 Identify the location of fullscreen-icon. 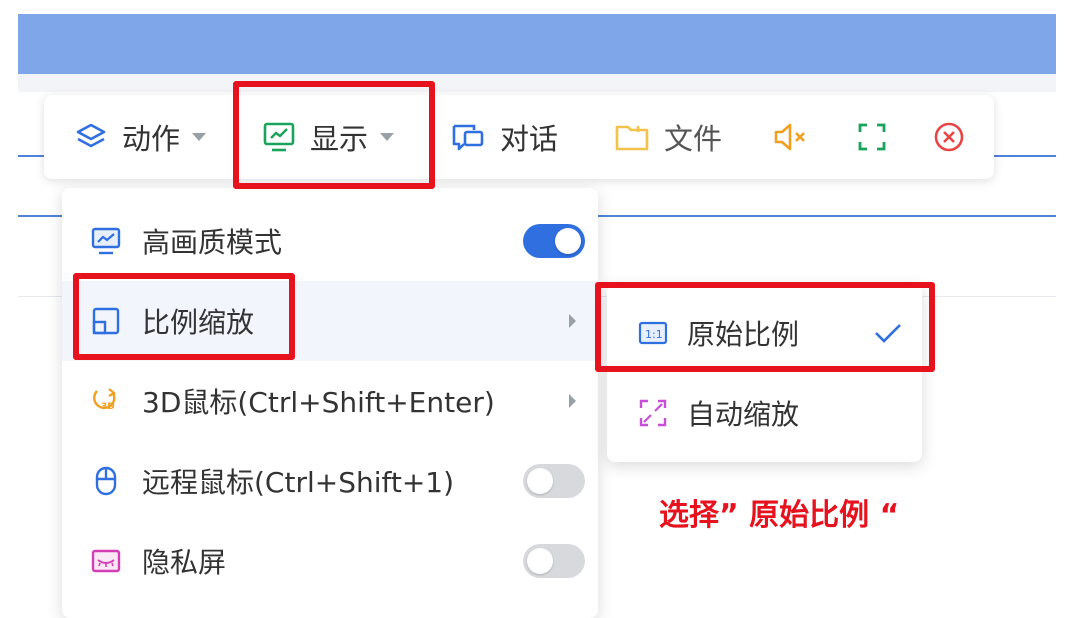
(872, 137).